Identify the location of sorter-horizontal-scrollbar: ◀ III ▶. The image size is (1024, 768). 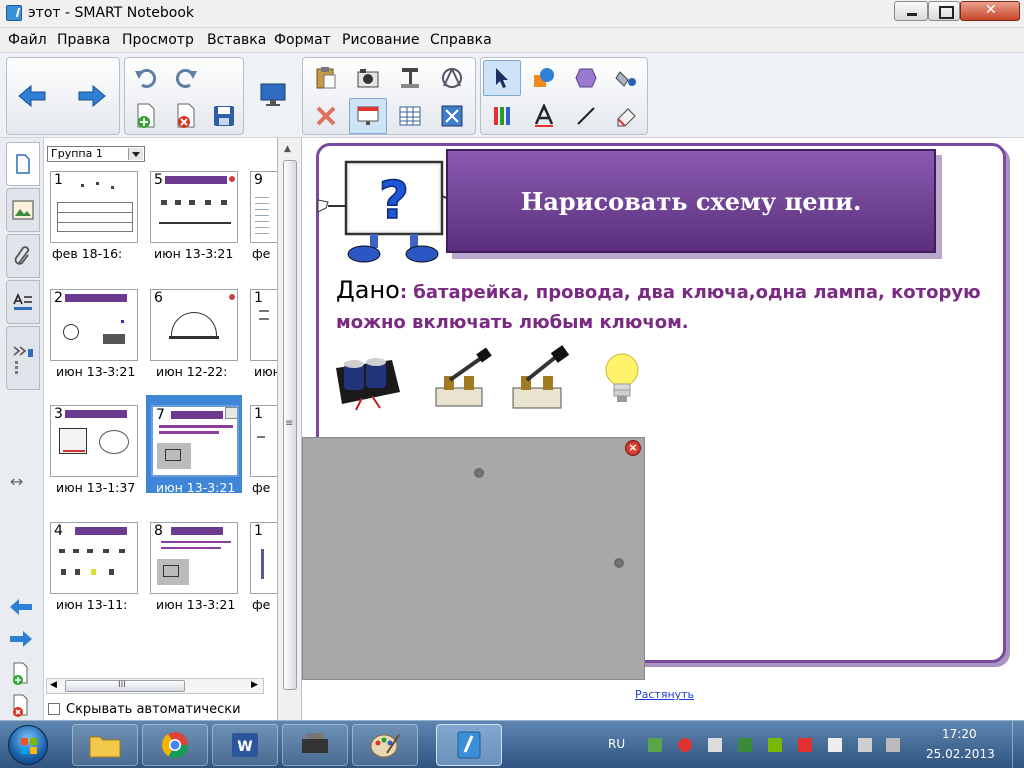
(155, 686).